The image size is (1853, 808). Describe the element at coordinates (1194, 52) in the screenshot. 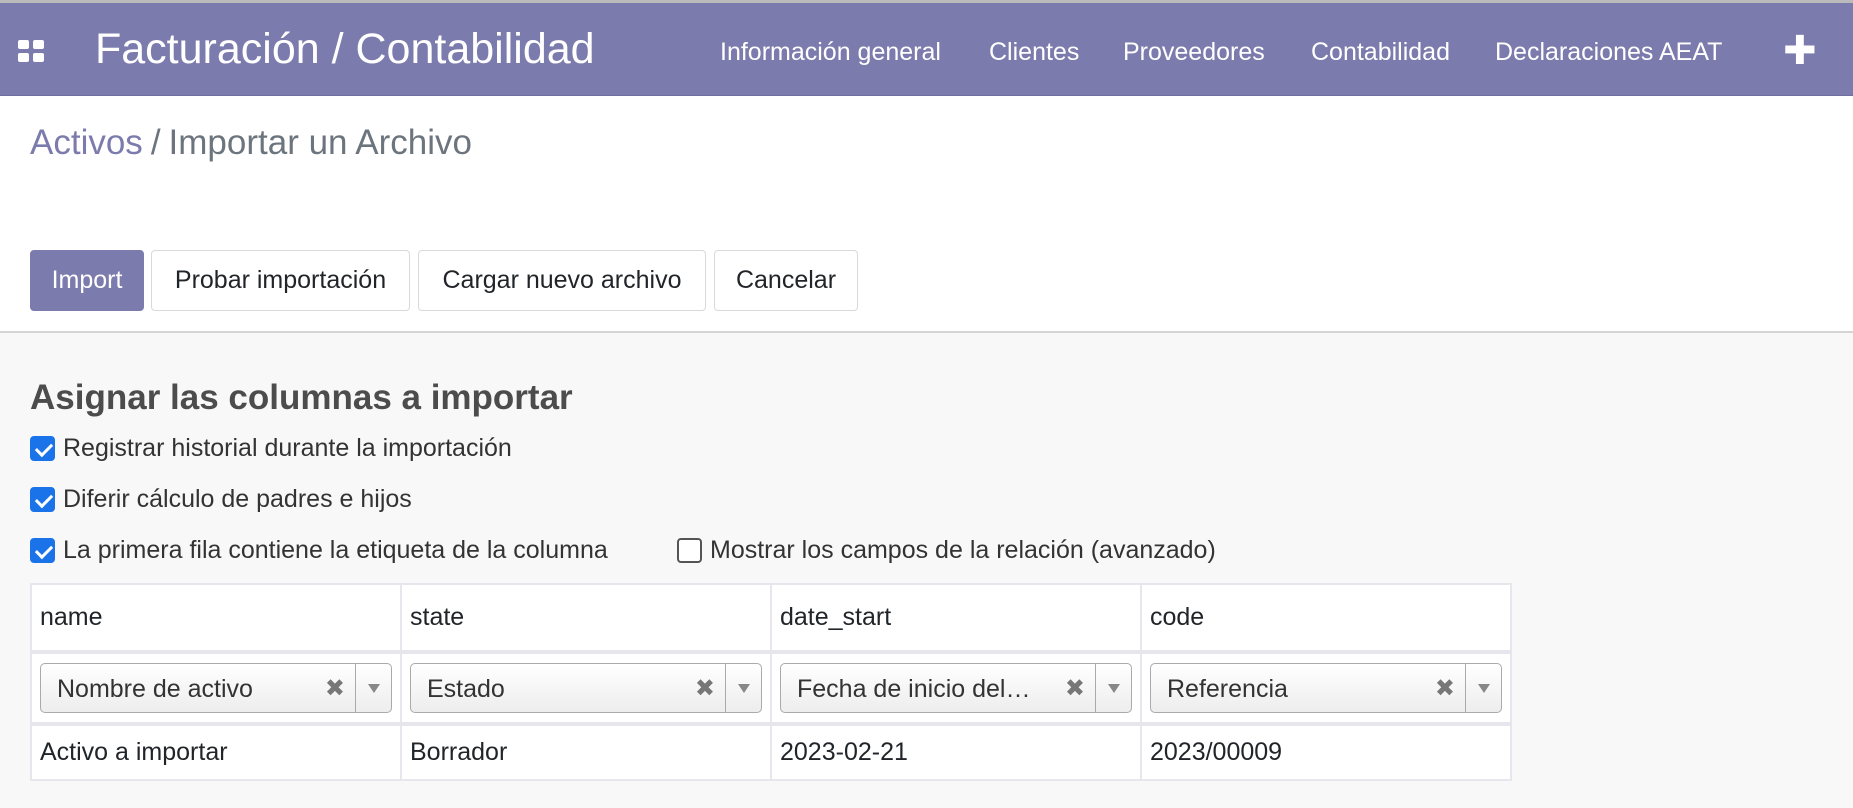

I see `menu-item-proveedores: Proveedores` at that location.